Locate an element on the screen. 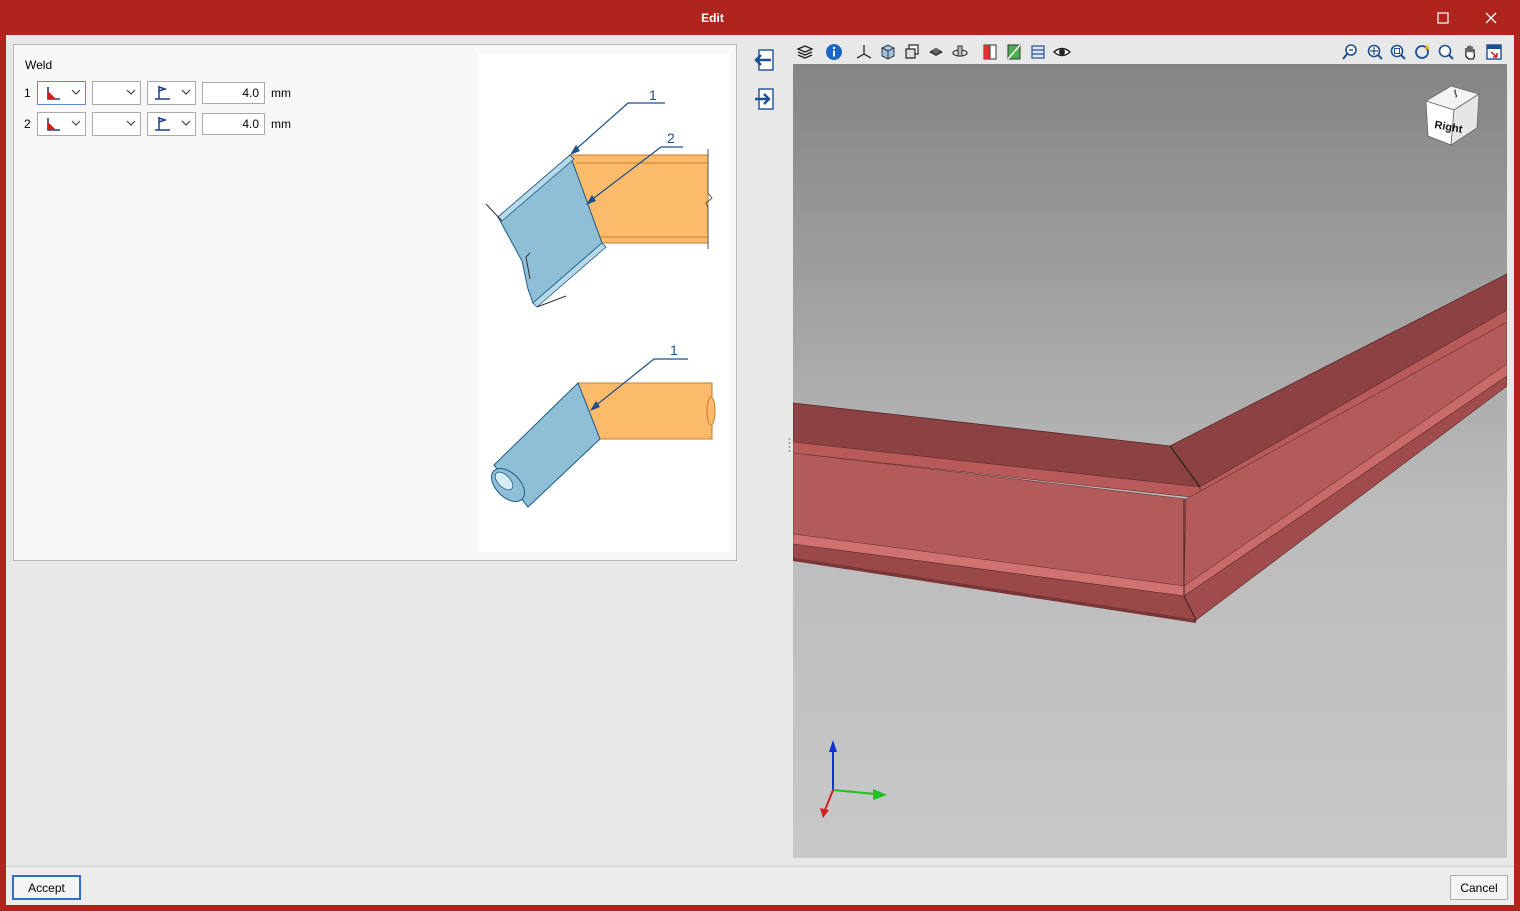 This screenshot has height=911, width=1520. weld-row-2: 2 4.0 mm is located at coordinates (174, 124).